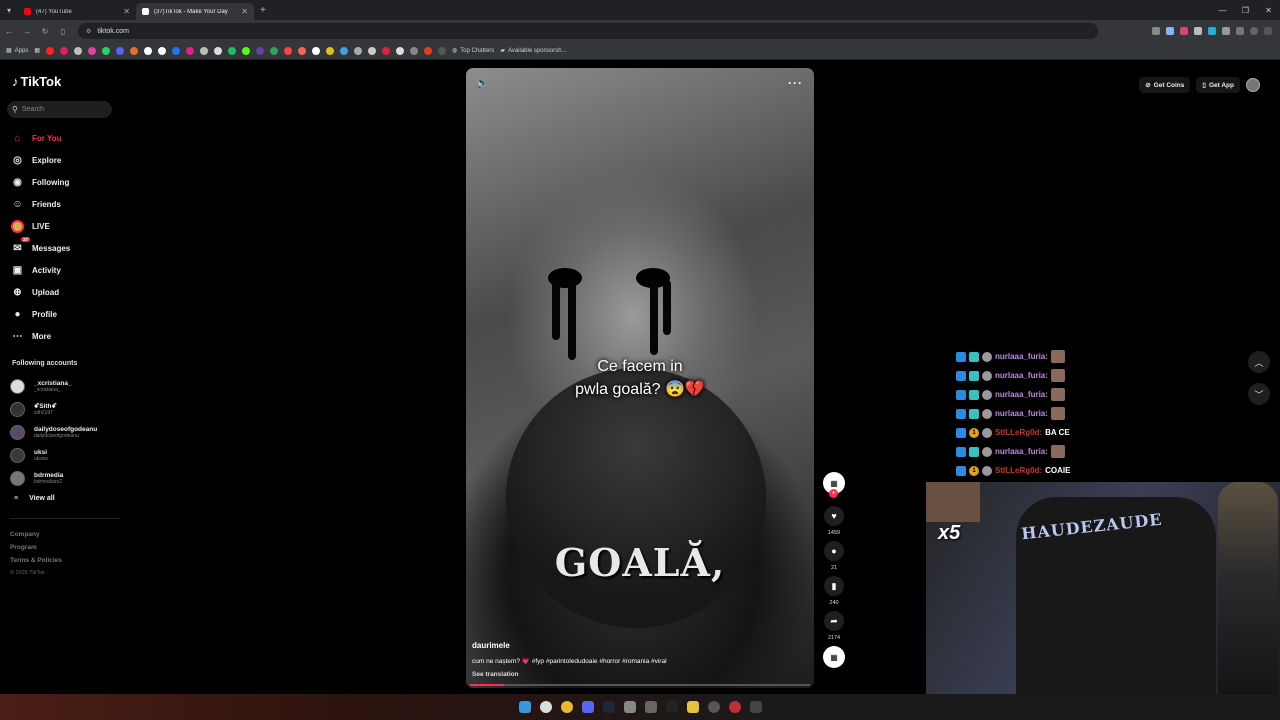 This screenshot has width=1280, height=720. Describe the element at coordinates (834, 626) in the screenshot. I see `share-button: ➦ 2174` at that location.